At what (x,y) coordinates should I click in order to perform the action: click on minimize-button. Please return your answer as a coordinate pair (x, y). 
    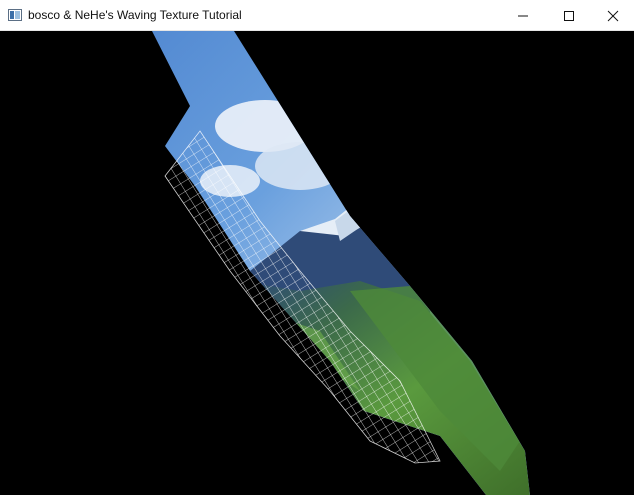
    Looking at the image, I should click on (523, 15).